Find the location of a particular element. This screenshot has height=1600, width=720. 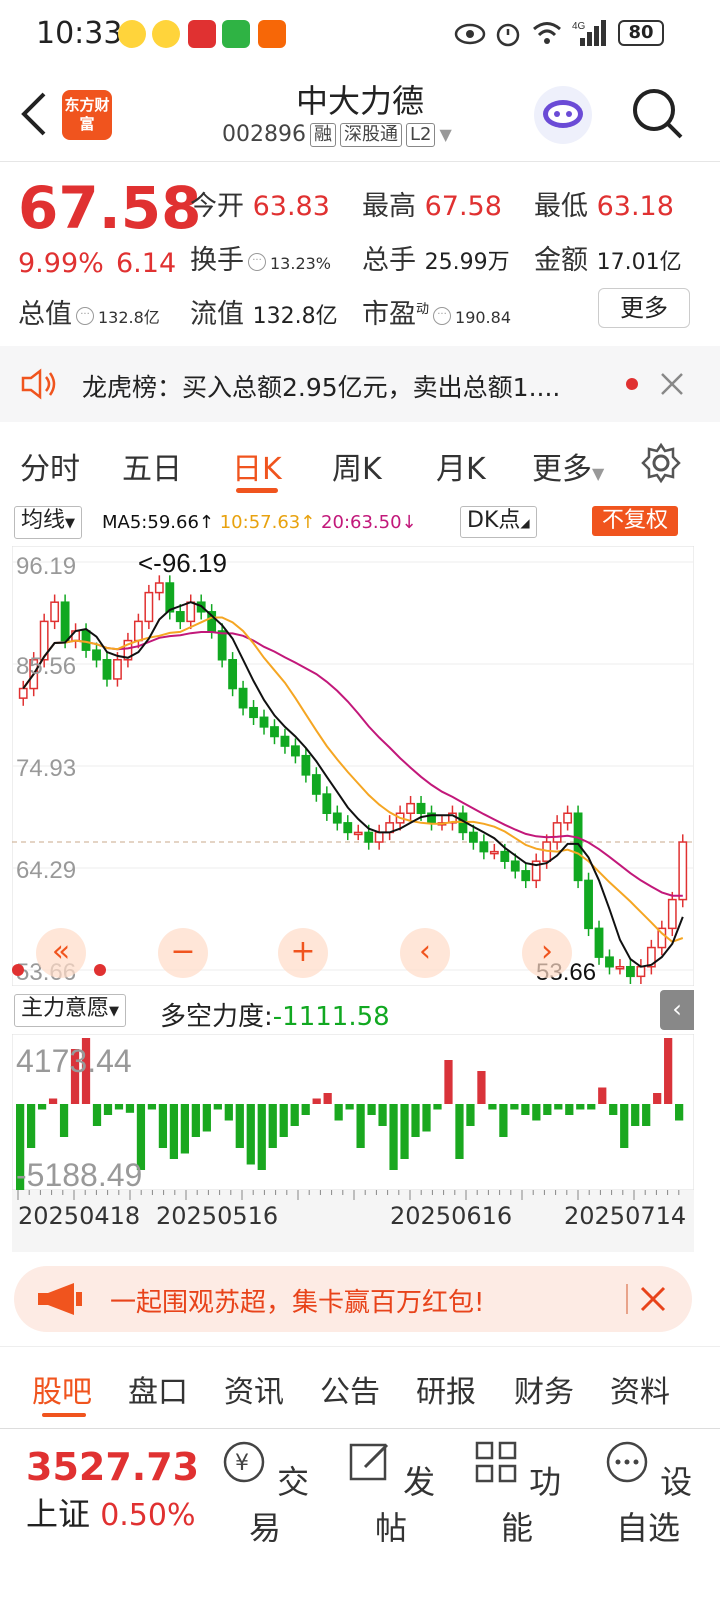

indicator-toolbar: 主力意愿▼ 多空力度:-1111.58 ‹ is located at coordinates (360, 1012).